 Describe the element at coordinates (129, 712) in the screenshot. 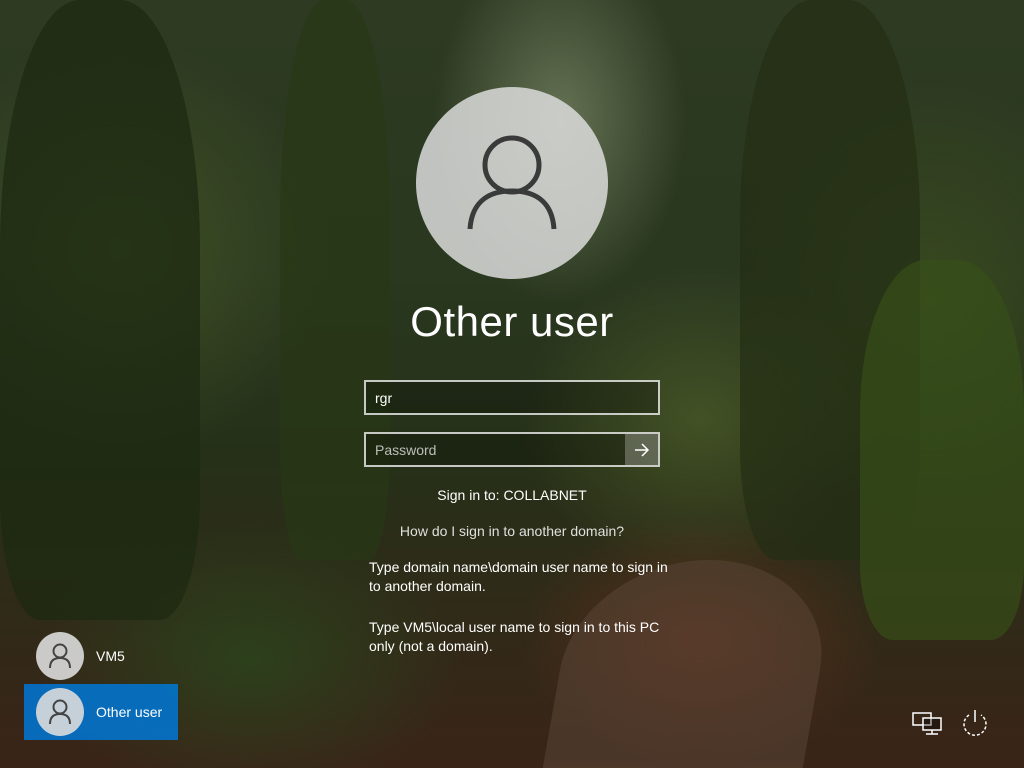

I see `user-tile-label: Other user` at that location.